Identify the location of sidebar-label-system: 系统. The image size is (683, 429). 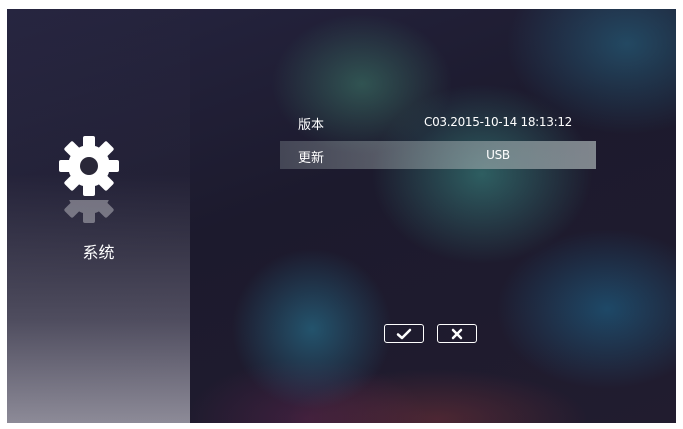
(98, 252).